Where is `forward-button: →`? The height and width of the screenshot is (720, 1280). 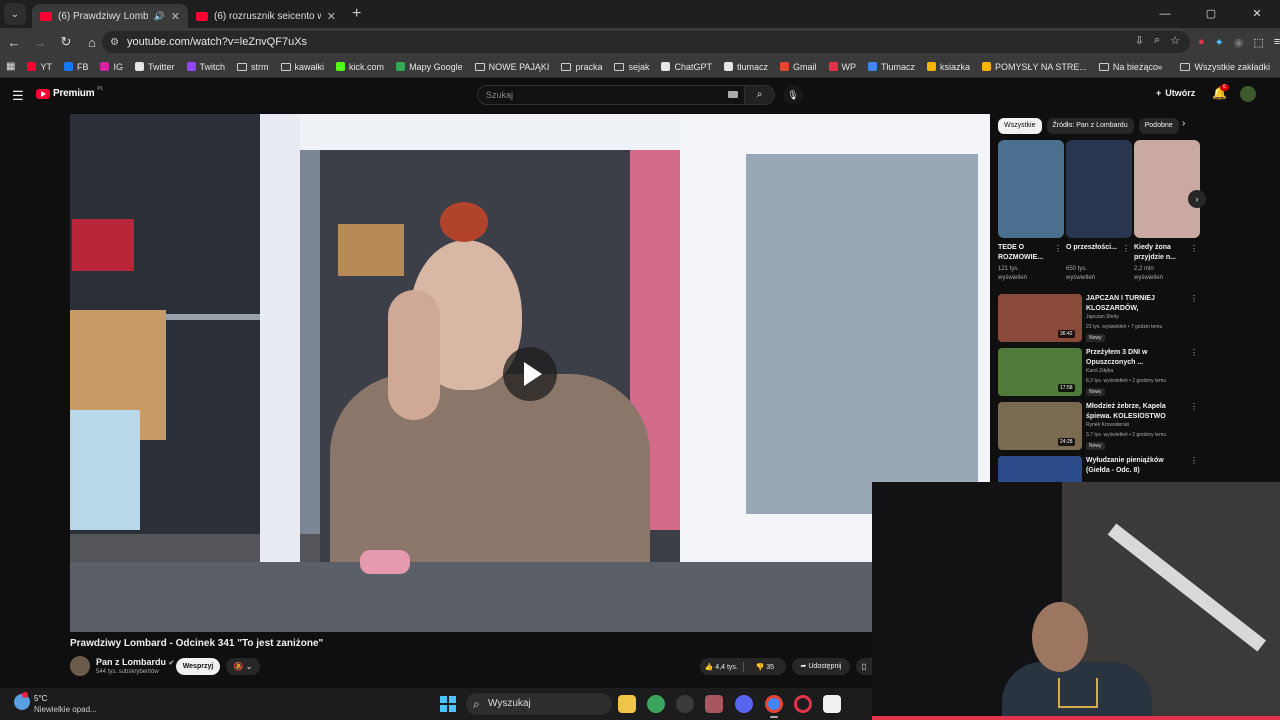 forward-button: → is located at coordinates (40, 42).